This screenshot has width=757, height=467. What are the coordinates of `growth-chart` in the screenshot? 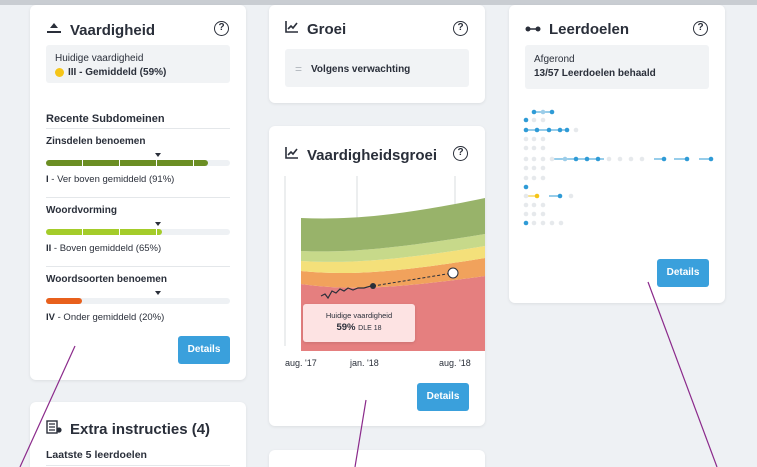 It's located at (384, 263).